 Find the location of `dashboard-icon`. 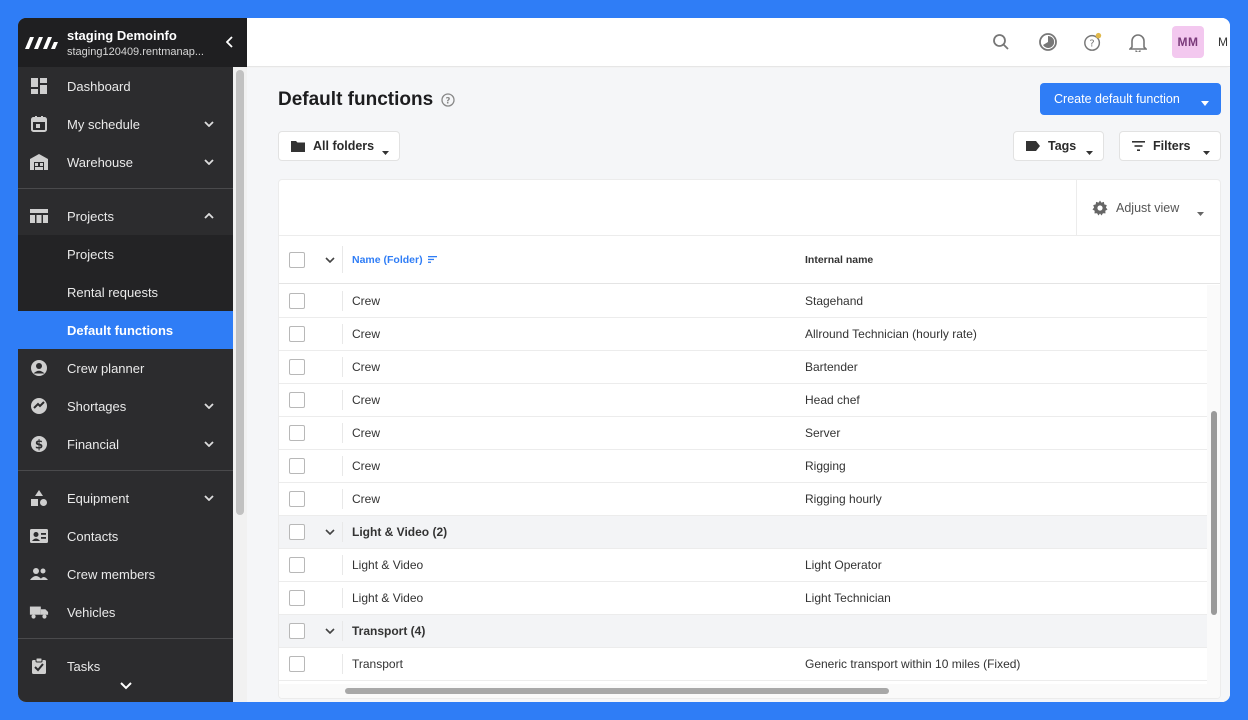

dashboard-icon is located at coordinates (39, 86).